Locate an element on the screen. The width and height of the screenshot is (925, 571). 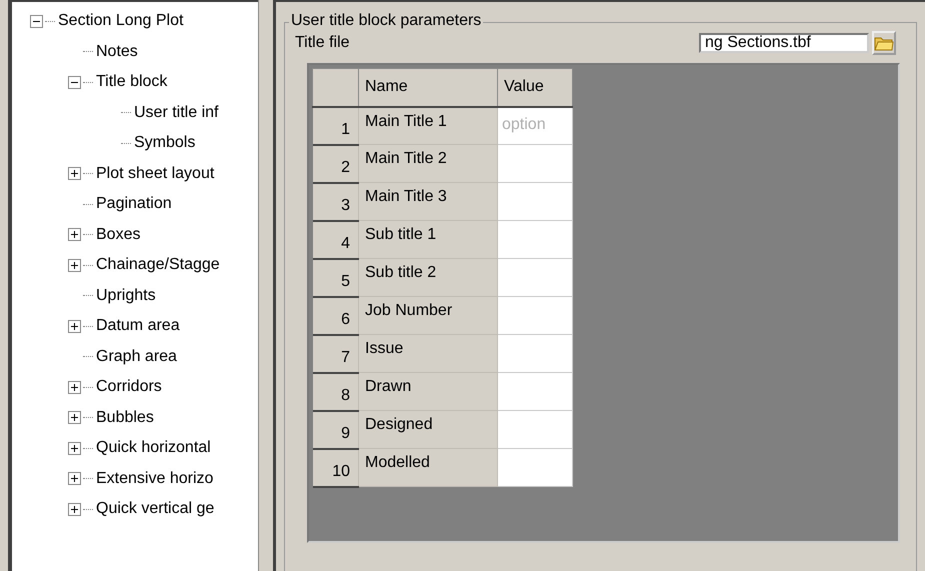
field-label: Title file is located at coordinates (323, 43).